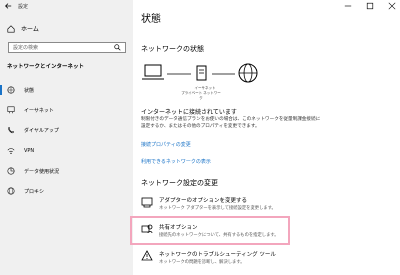 This screenshot has width=400, height=275. Describe the element at coordinates (392, 6) in the screenshot. I see `close-icon` at that location.